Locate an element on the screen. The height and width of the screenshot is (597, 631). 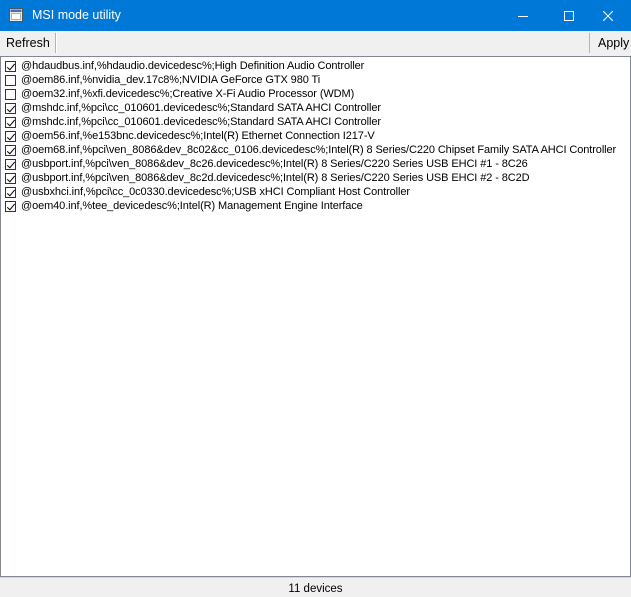
maximize-icon is located at coordinates (569, 15).